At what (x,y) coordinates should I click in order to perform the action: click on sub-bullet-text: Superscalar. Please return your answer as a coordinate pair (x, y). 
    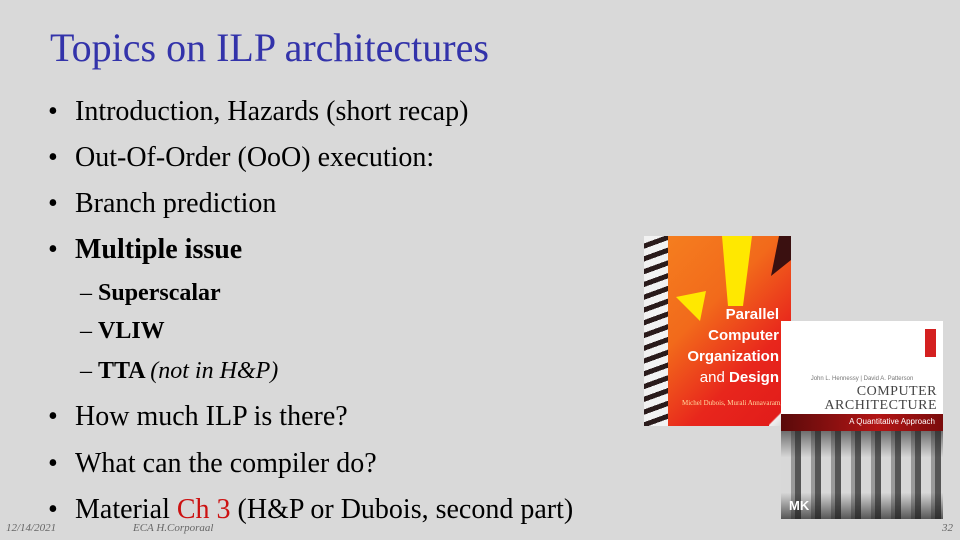
    Looking at the image, I should click on (159, 293).